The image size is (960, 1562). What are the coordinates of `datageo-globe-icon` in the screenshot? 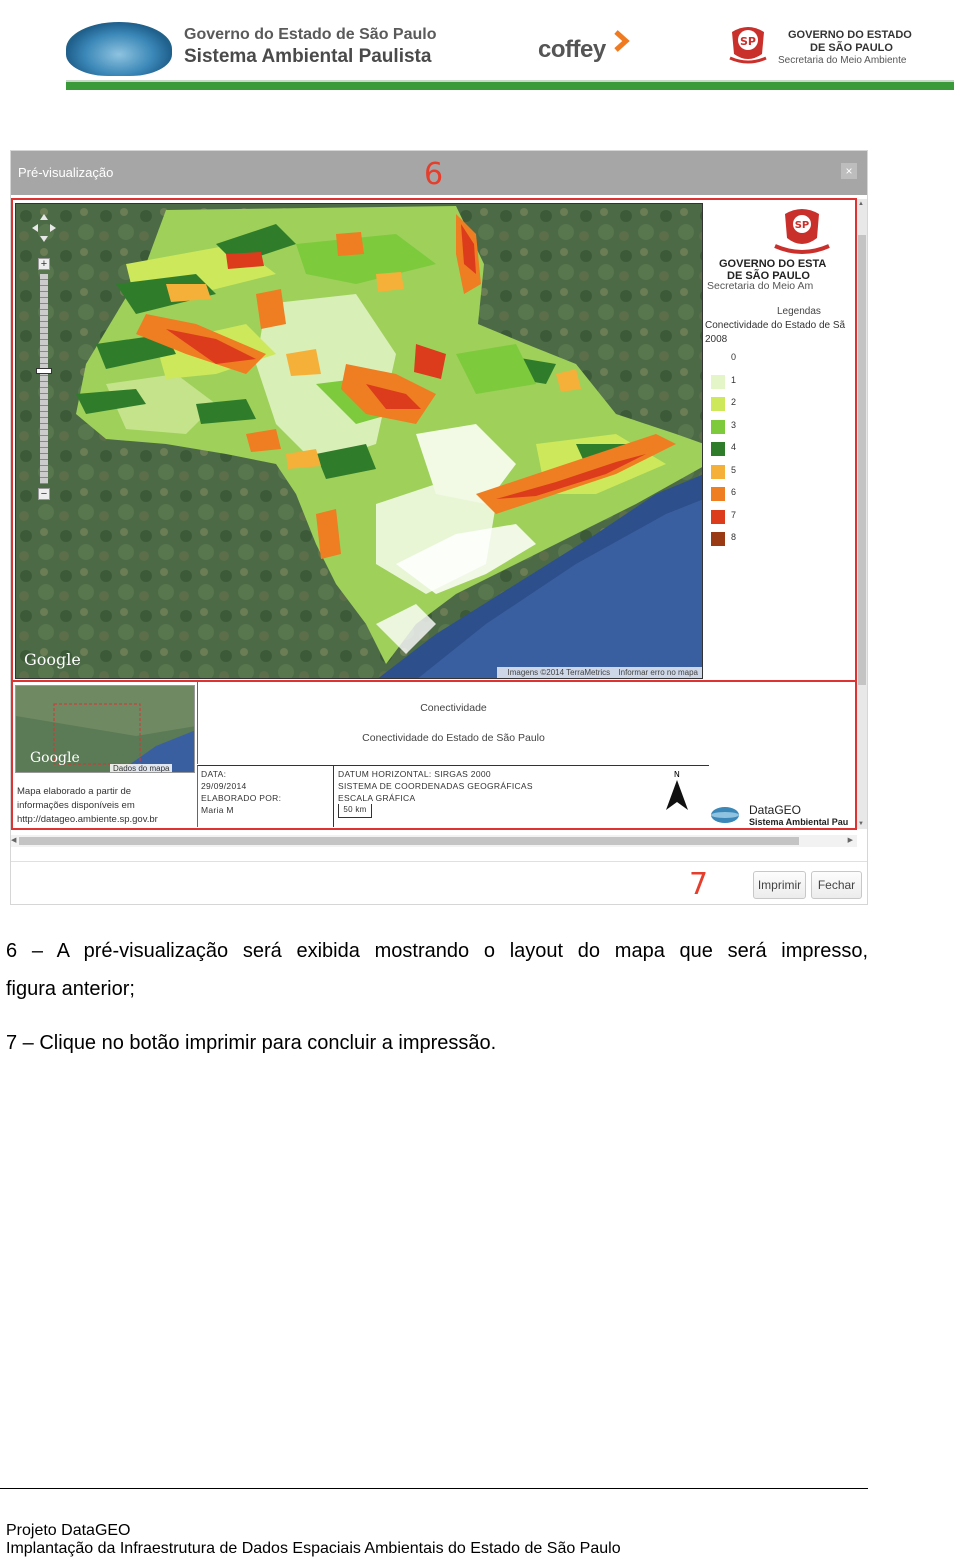 It's located at (725, 815).